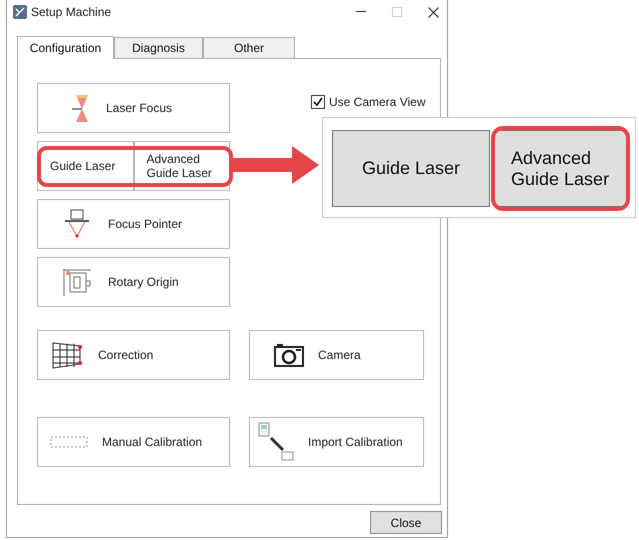  Describe the element at coordinates (289, 355) in the screenshot. I see `camera-icon` at that location.